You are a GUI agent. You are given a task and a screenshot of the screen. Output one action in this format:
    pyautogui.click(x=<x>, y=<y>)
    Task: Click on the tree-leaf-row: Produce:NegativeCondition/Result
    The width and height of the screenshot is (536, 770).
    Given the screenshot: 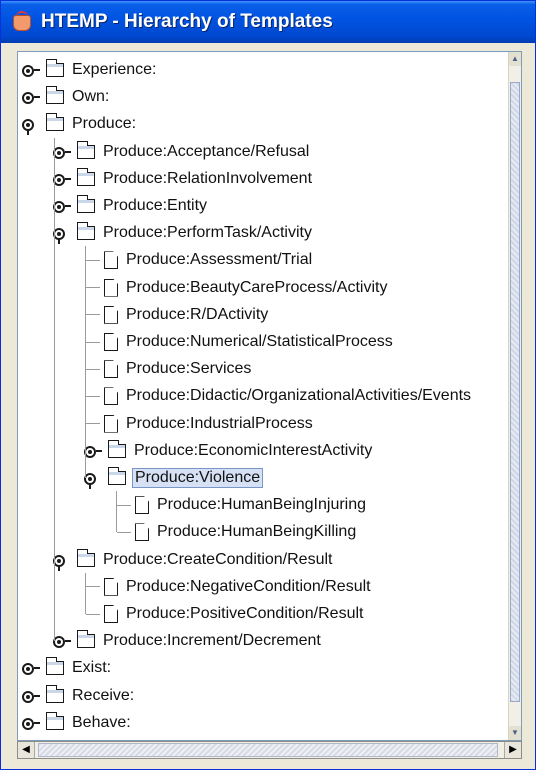 What is the action you would take?
    pyautogui.click(x=228, y=587)
    